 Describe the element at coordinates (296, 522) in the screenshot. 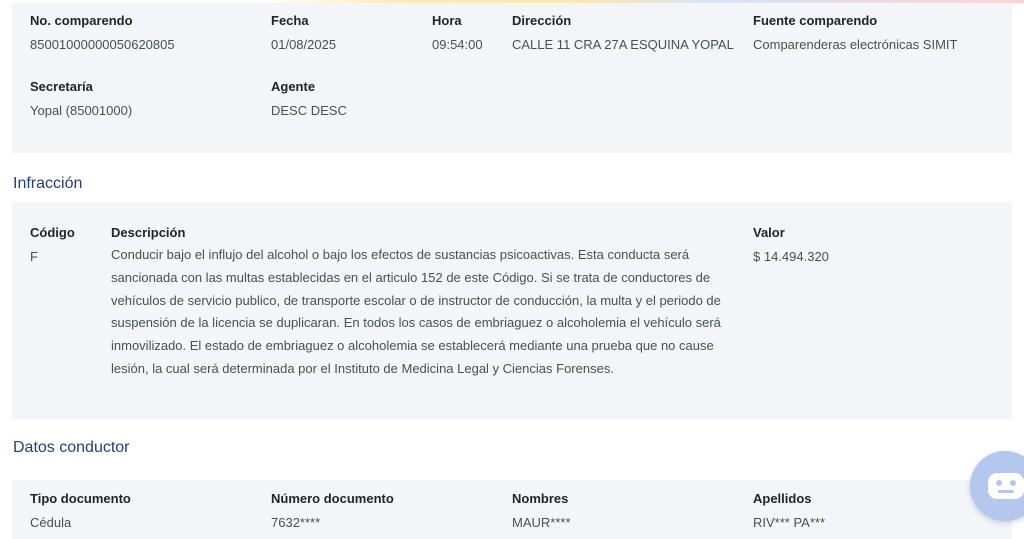

I see `numero-documento-value: 7632****` at that location.